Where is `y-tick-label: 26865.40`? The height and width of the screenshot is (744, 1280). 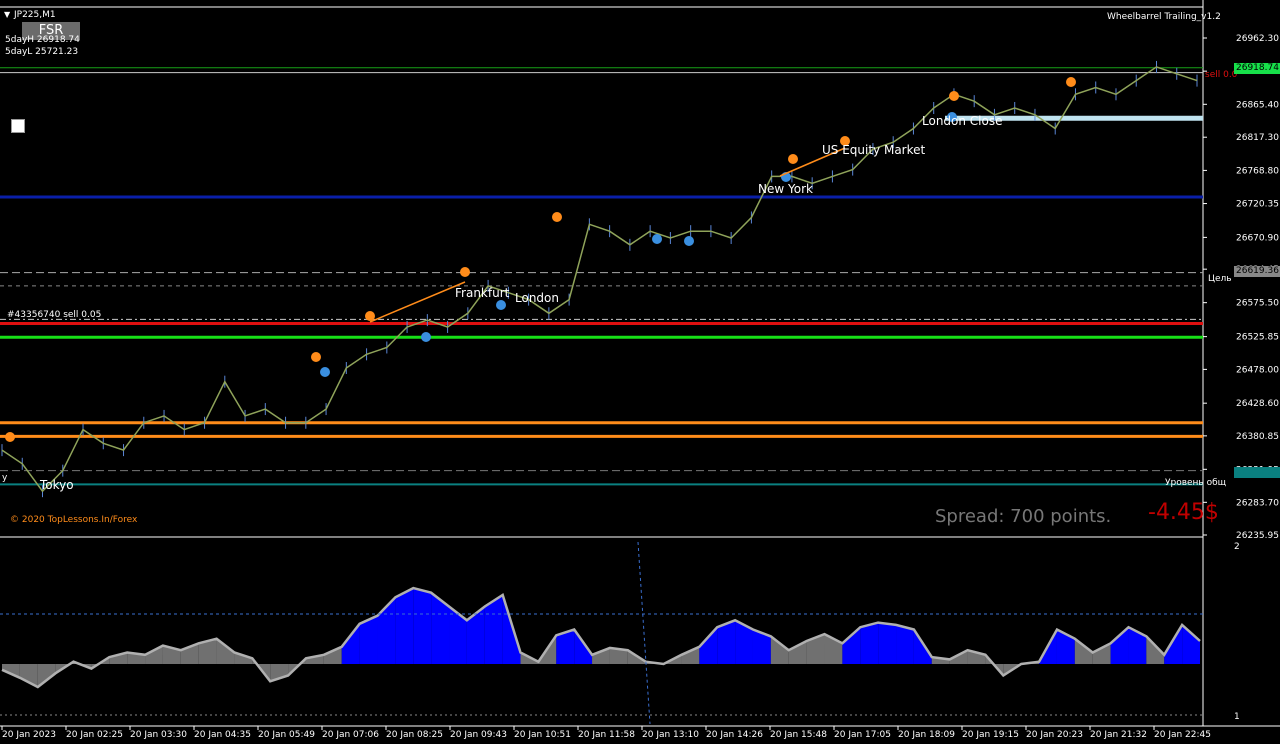 y-tick-label: 26865.40 is located at coordinates (1257, 105).